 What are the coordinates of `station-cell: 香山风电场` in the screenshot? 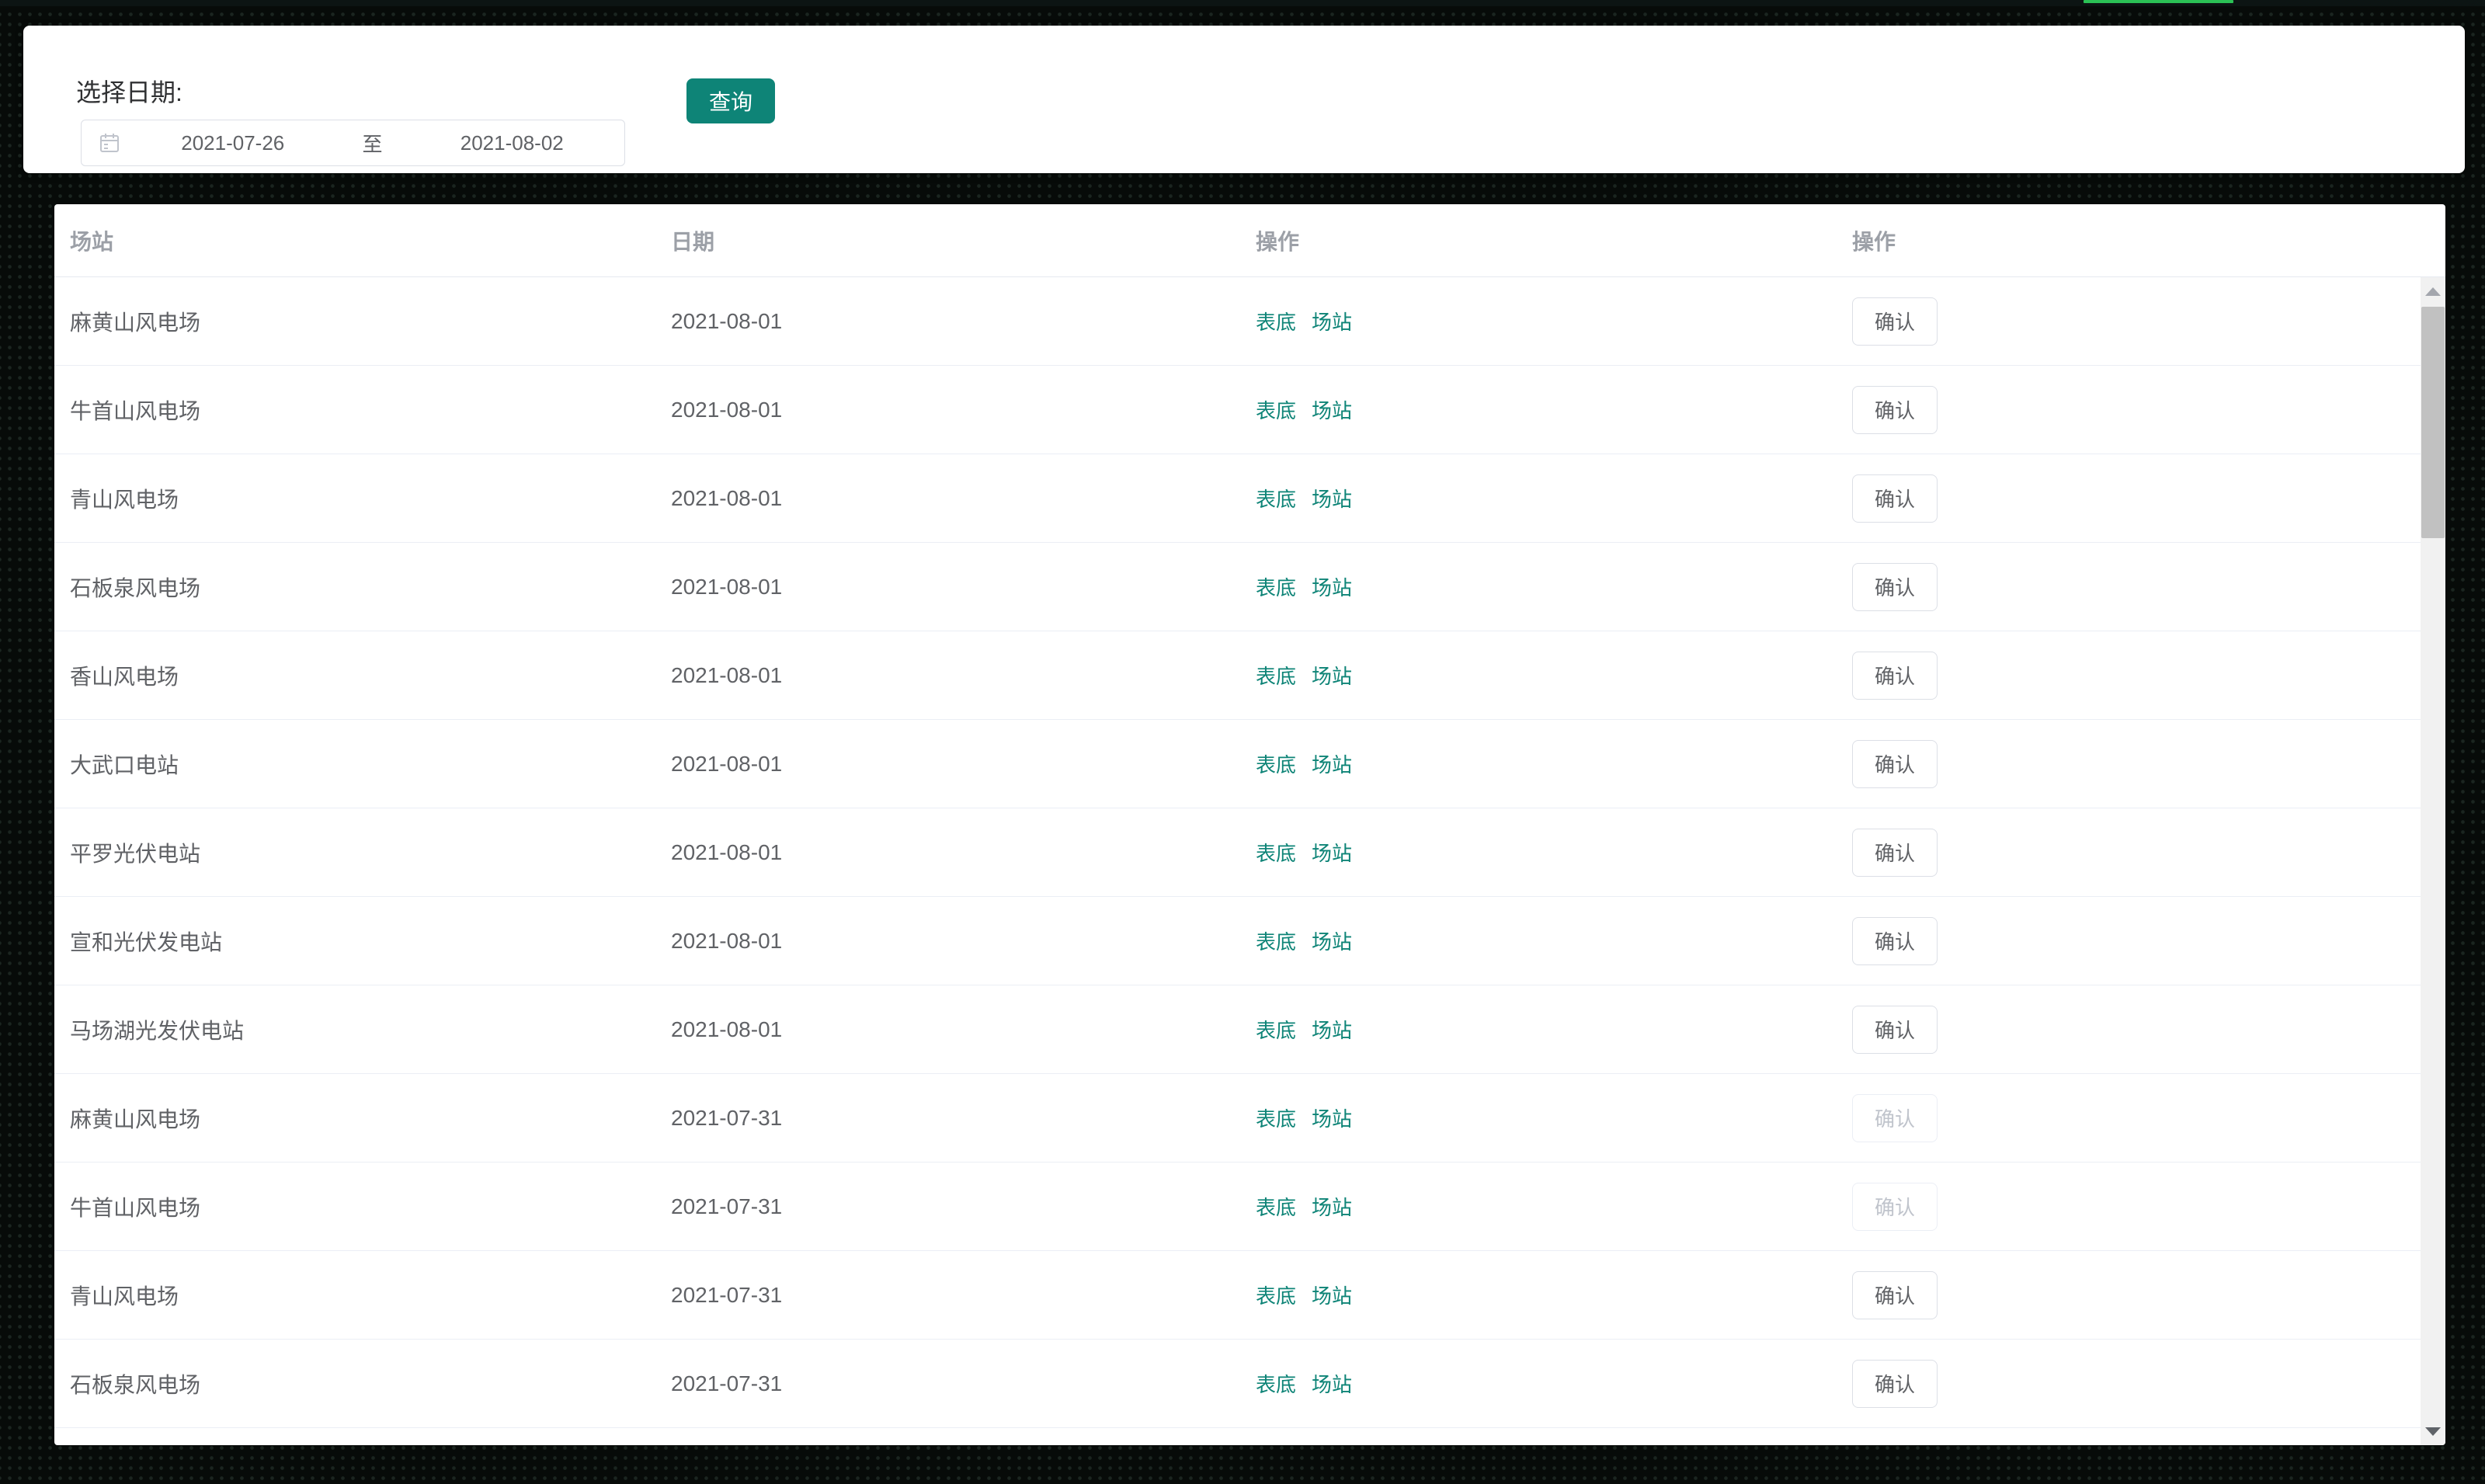 It's located at (125, 676).